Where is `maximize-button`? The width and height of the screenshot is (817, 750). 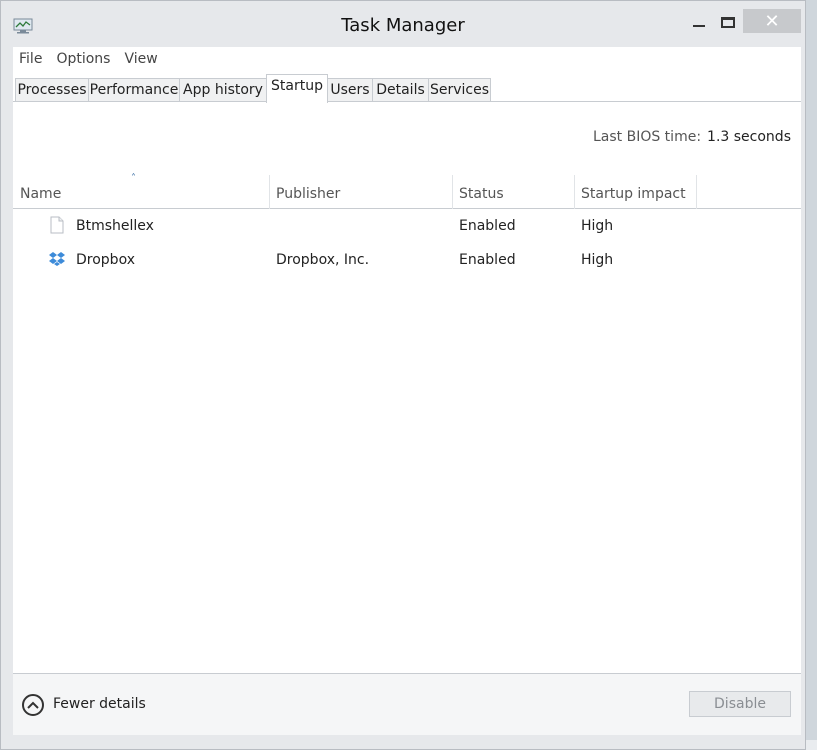
maximize-button is located at coordinates (728, 22).